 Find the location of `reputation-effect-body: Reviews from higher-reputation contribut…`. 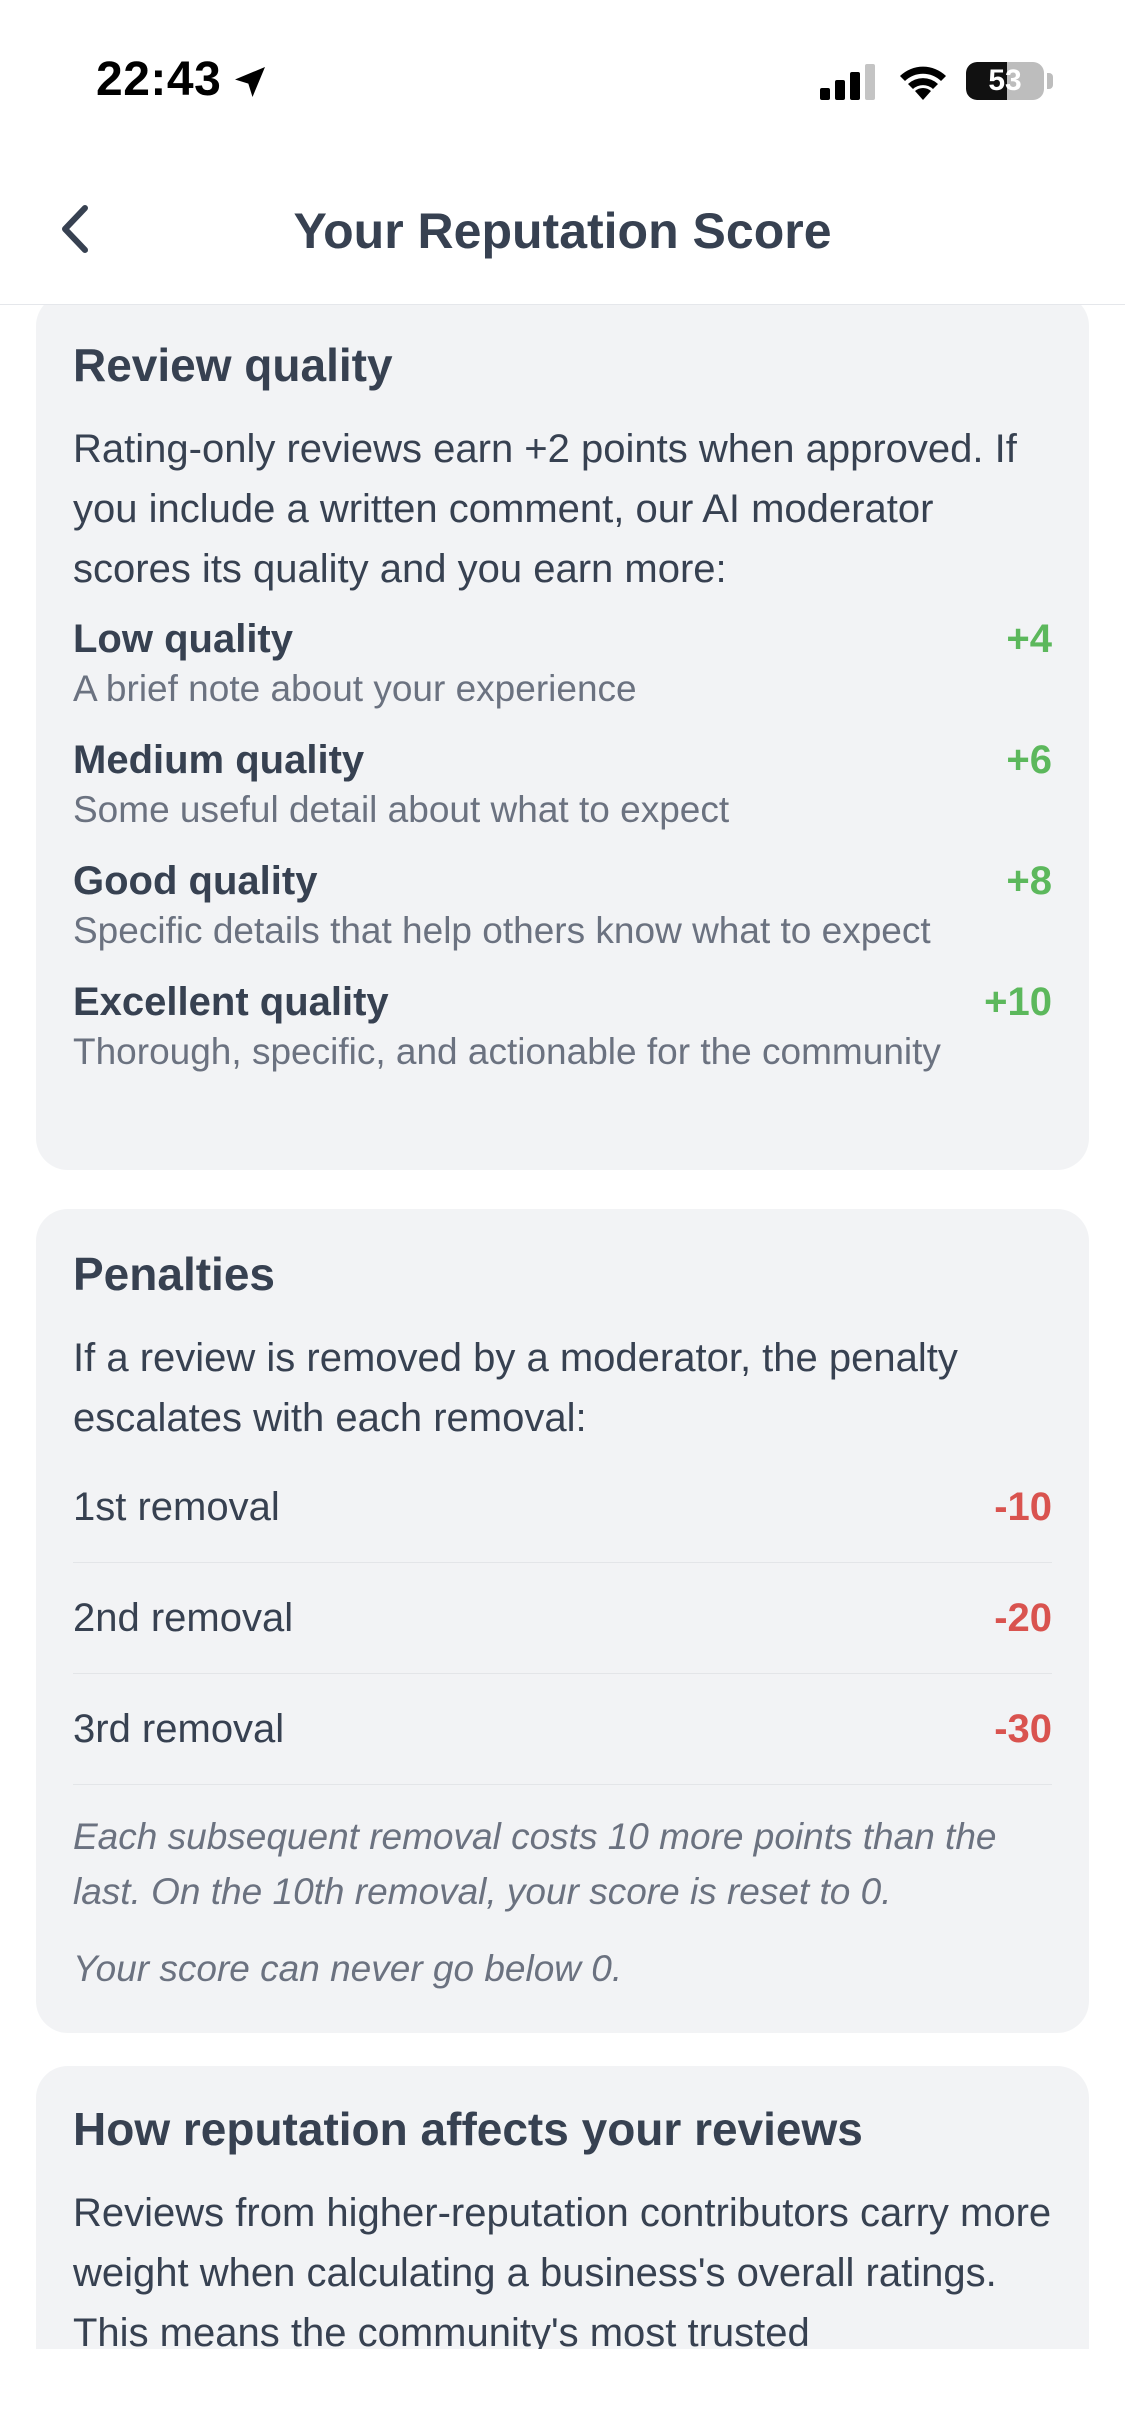

reputation-effect-body: Reviews from higher-reputation contribut… is located at coordinates (562, 2270).